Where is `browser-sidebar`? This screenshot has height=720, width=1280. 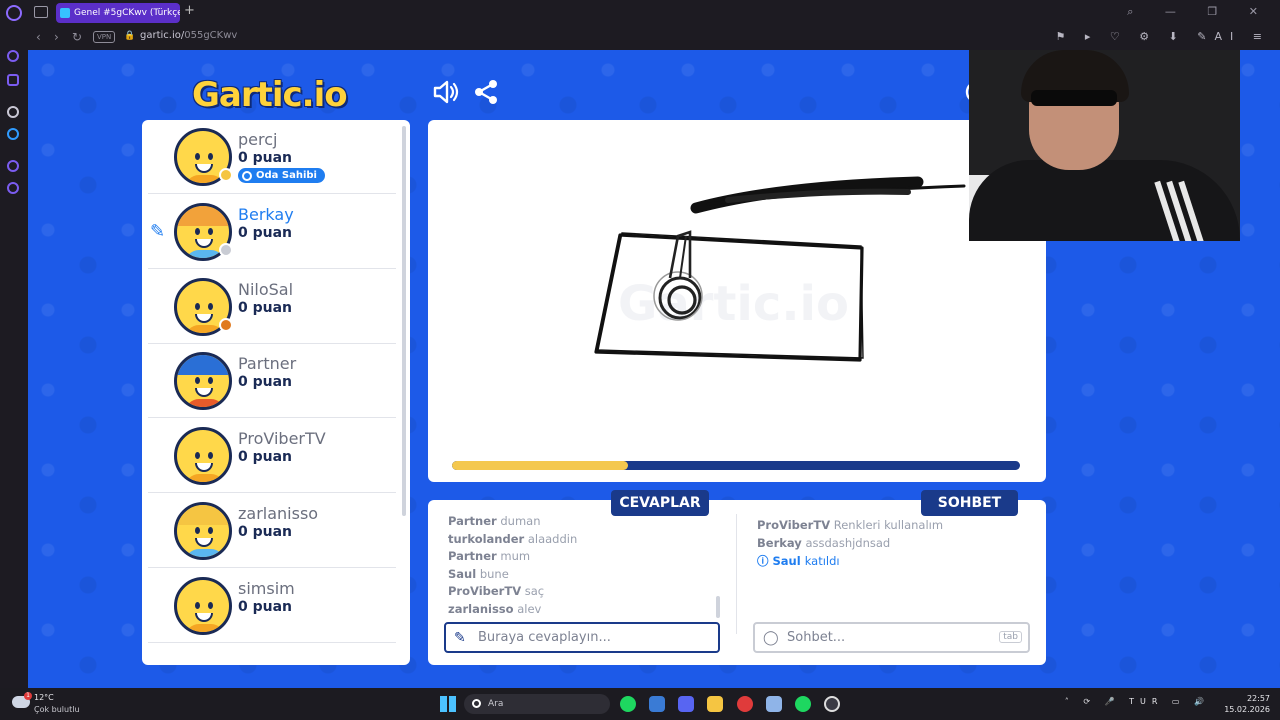 browser-sidebar is located at coordinates (14, 357).